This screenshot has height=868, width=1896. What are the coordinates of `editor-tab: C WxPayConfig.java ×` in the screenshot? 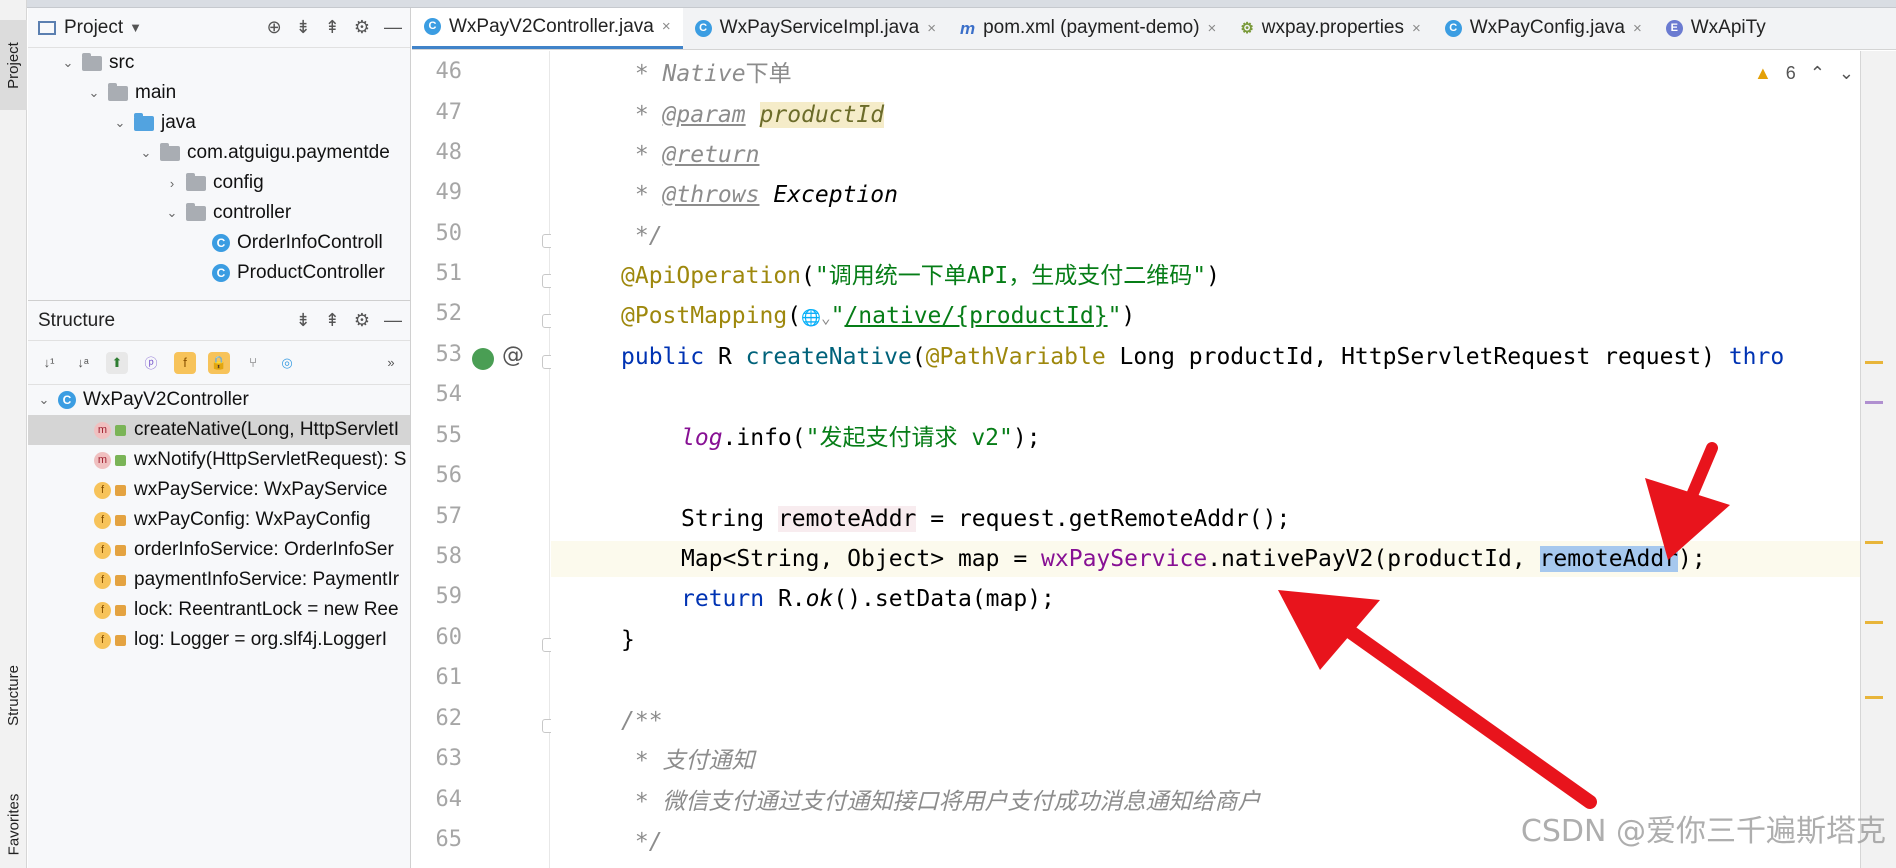 It's located at (1543, 28).